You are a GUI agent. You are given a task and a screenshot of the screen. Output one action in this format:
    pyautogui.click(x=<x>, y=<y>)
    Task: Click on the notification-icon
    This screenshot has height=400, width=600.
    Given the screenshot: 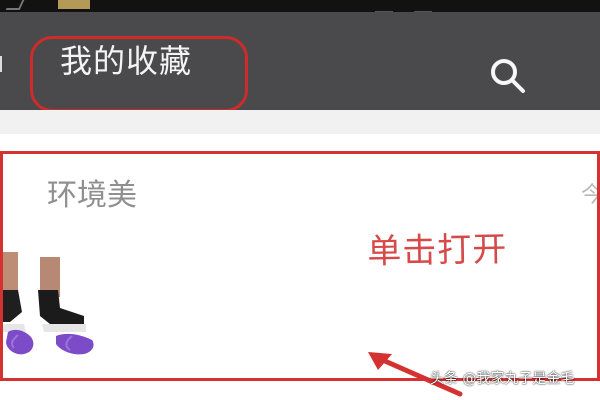 What is the action you would take?
    pyautogui.click(x=15, y=5)
    